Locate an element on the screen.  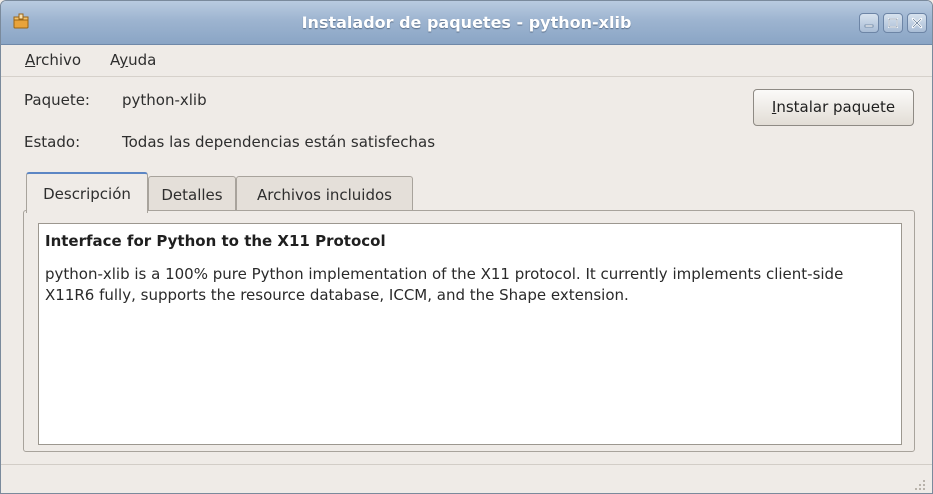
install-button-label: nstalar paquete is located at coordinates (836, 107).